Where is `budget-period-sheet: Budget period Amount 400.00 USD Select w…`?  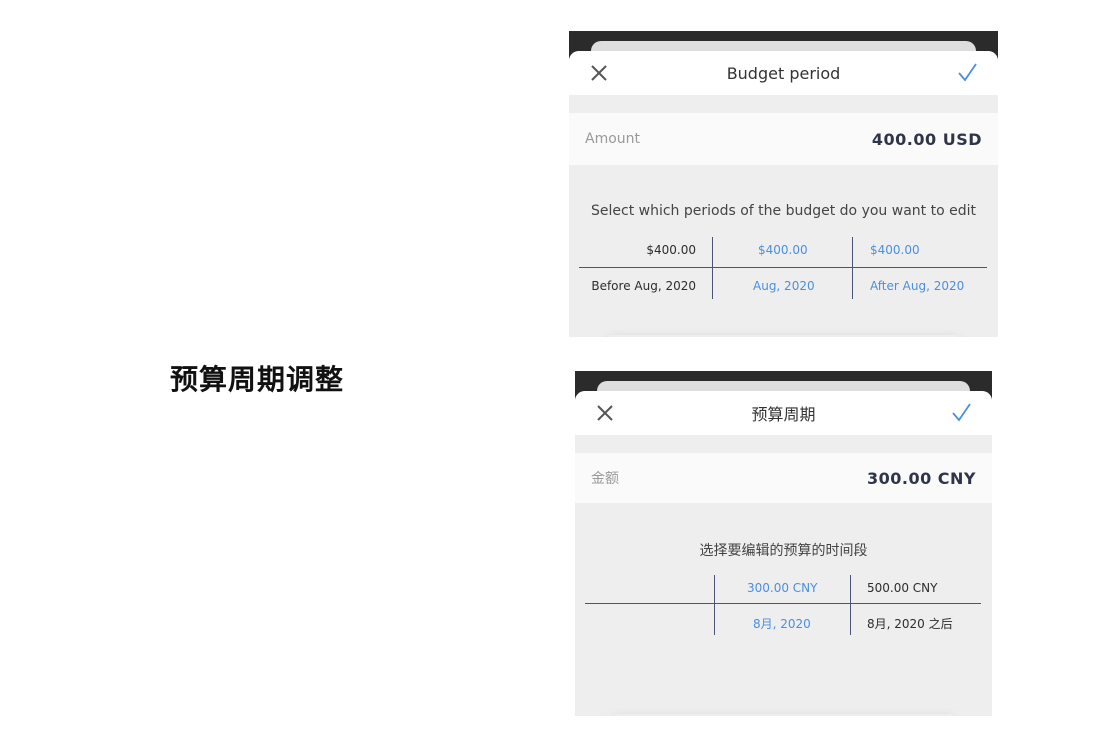
budget-period-sheet: Budget period Amount 400.00 USD Select w… is located at coordinates (783, 194).